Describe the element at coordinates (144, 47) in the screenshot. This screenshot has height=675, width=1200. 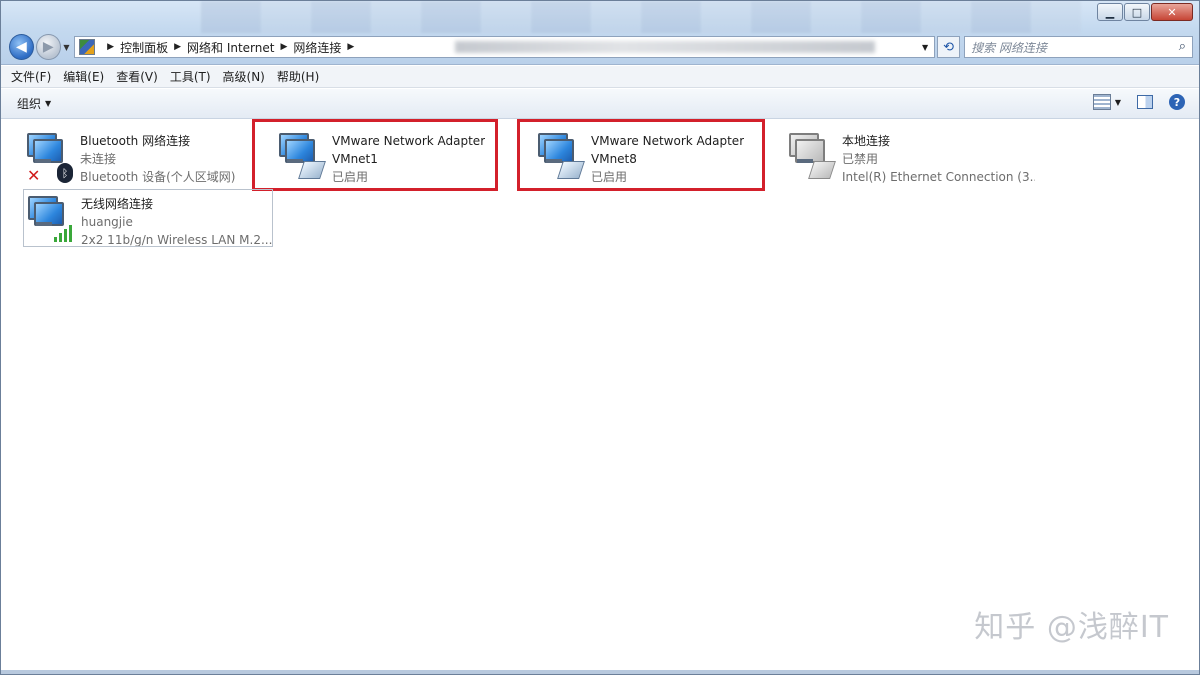
I see `breadcrumb-control-panel: 控制面板` at that location.